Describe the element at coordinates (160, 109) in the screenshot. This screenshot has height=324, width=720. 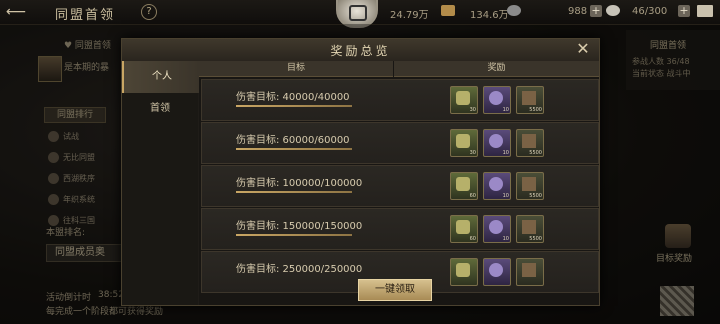
I see `tab-leader: 首领` at that location.